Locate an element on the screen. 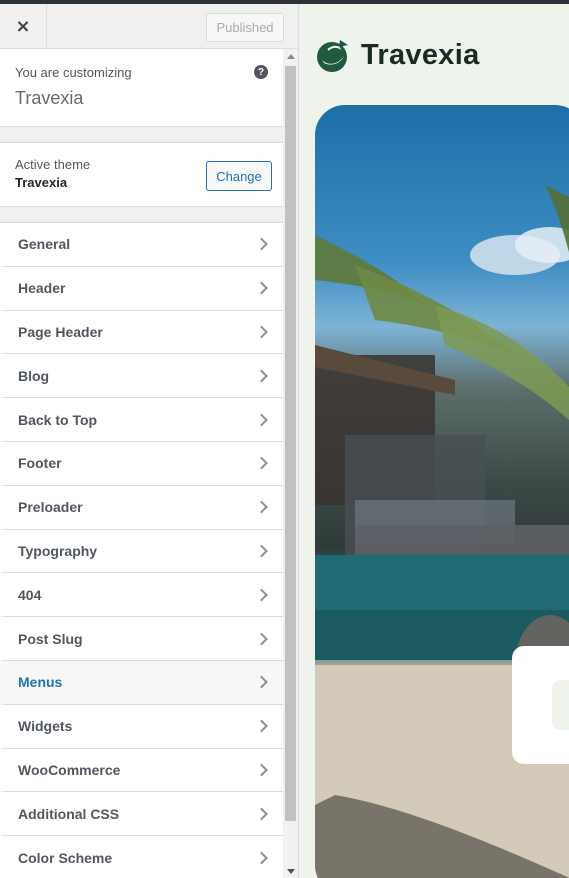 This screenshot has height=878, width=569. section-label: Additional CSS is located at coordinates (69, 813).